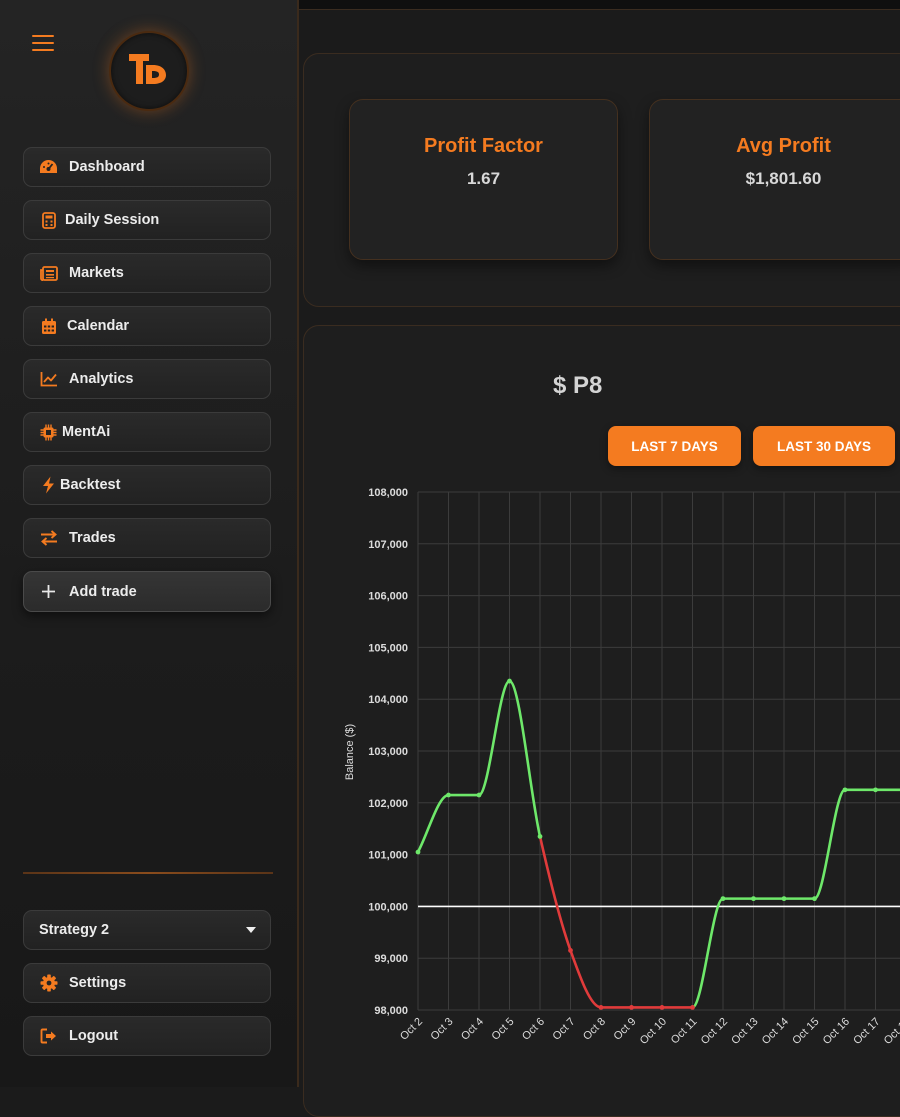 Image resolution: width=900 pixels, height=1117 pixels. I want to click on x-tick-label: Oct 4, so click(472, 1029).